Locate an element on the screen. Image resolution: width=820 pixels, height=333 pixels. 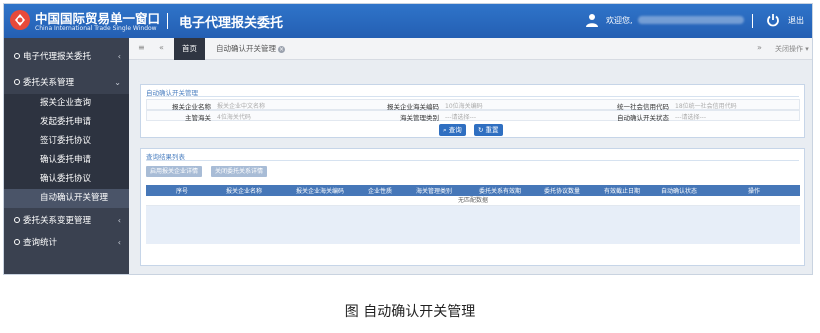
sidebar-group-relation: 委托关系管理 ⌄ is located at coordinates (66, 83).